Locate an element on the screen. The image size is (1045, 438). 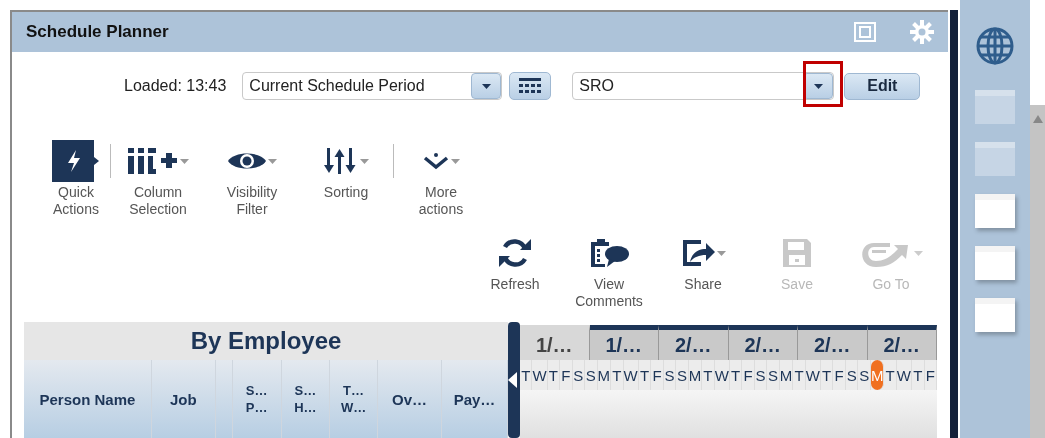
scrollbar is located at coordinates (1037, 271).